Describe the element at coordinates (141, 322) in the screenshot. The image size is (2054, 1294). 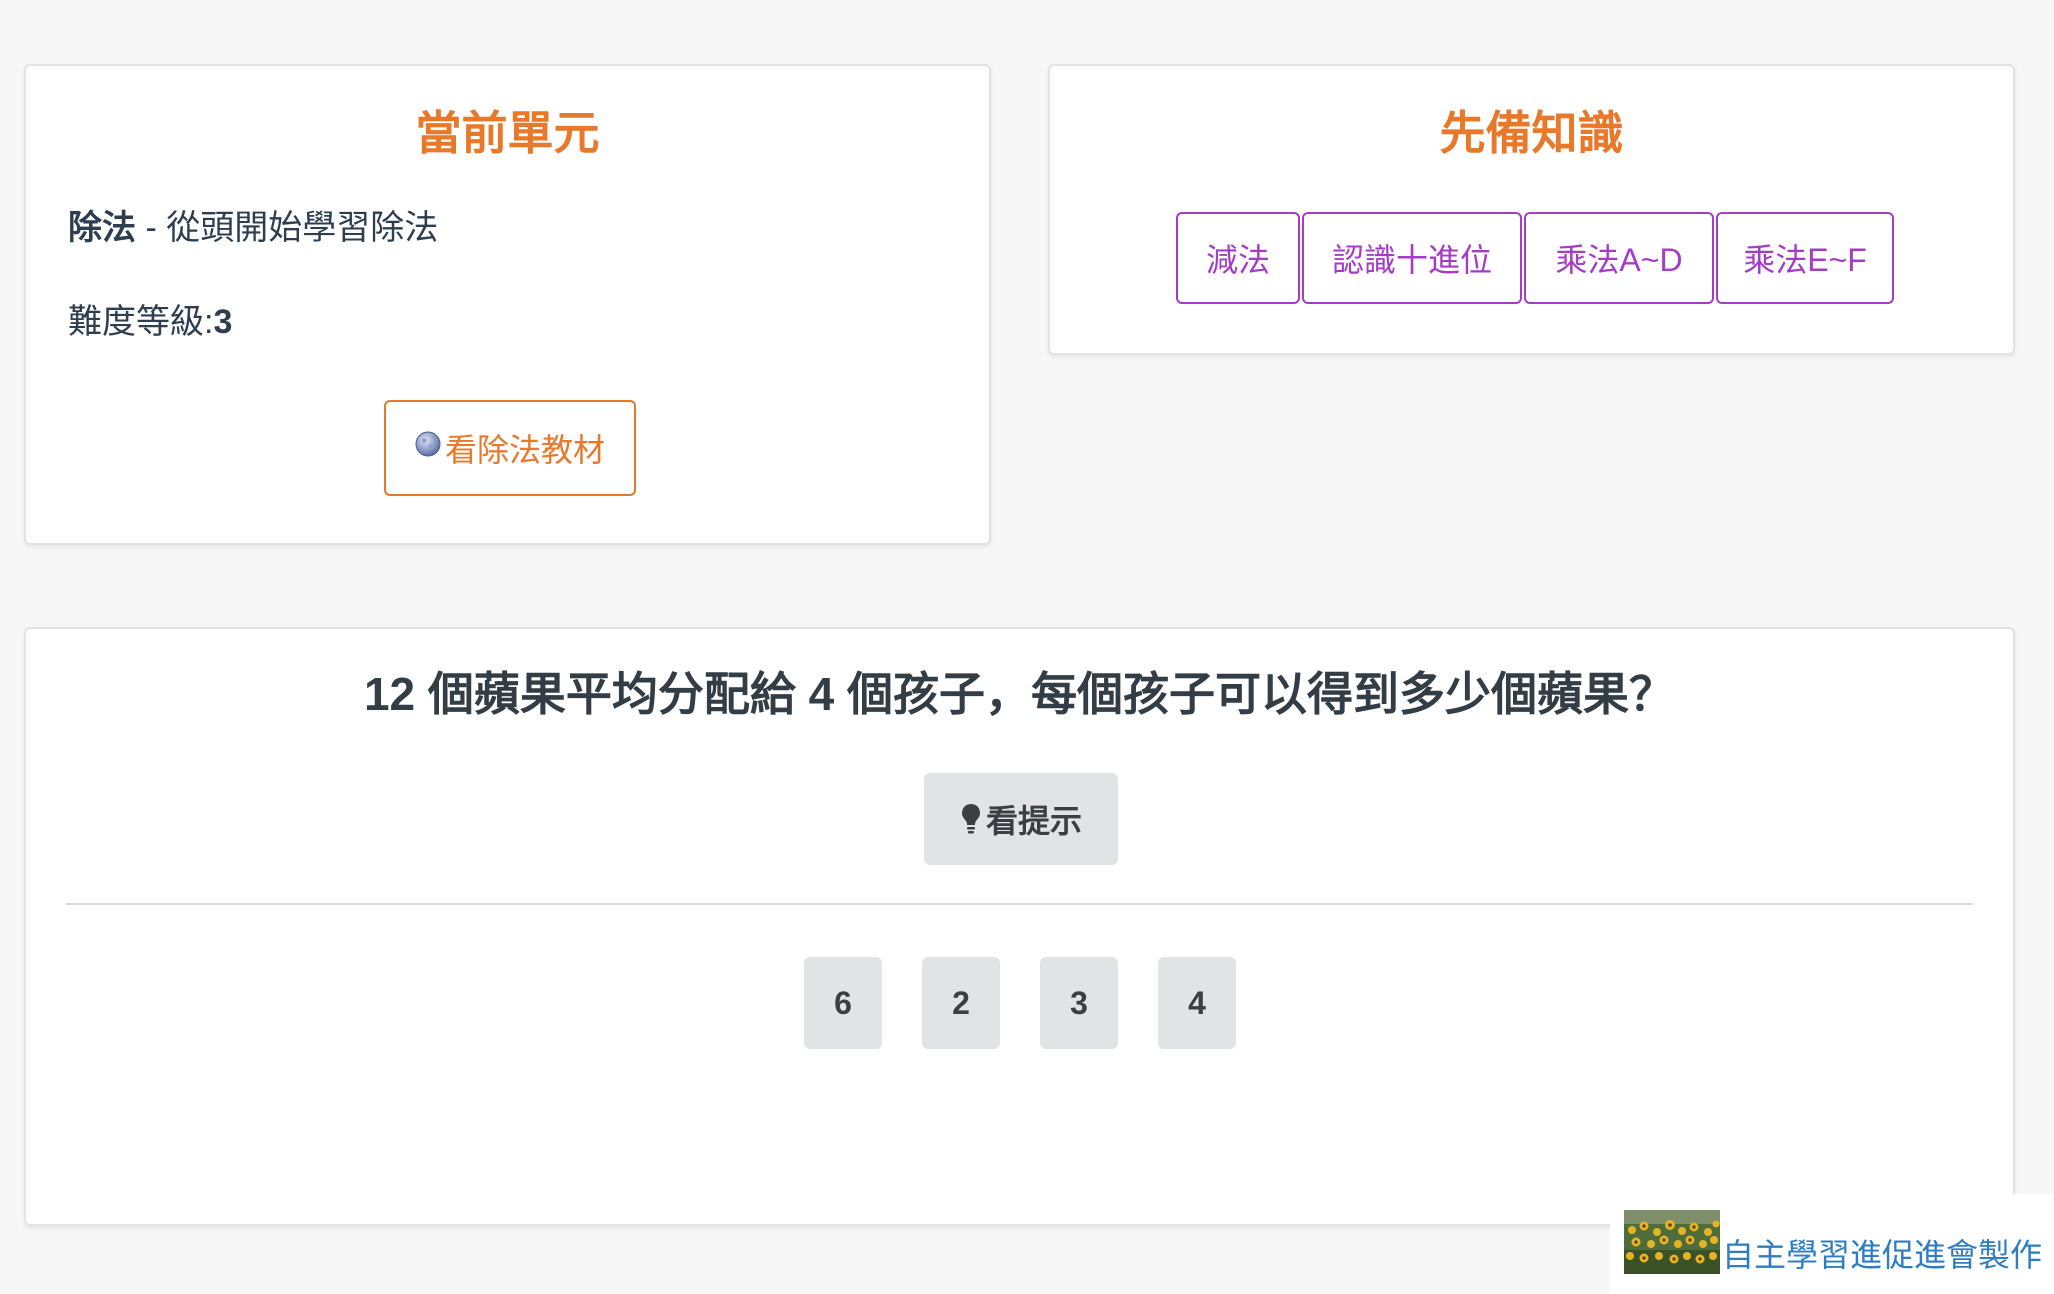
I see `difficulty-label: 難度等級:` at that location.